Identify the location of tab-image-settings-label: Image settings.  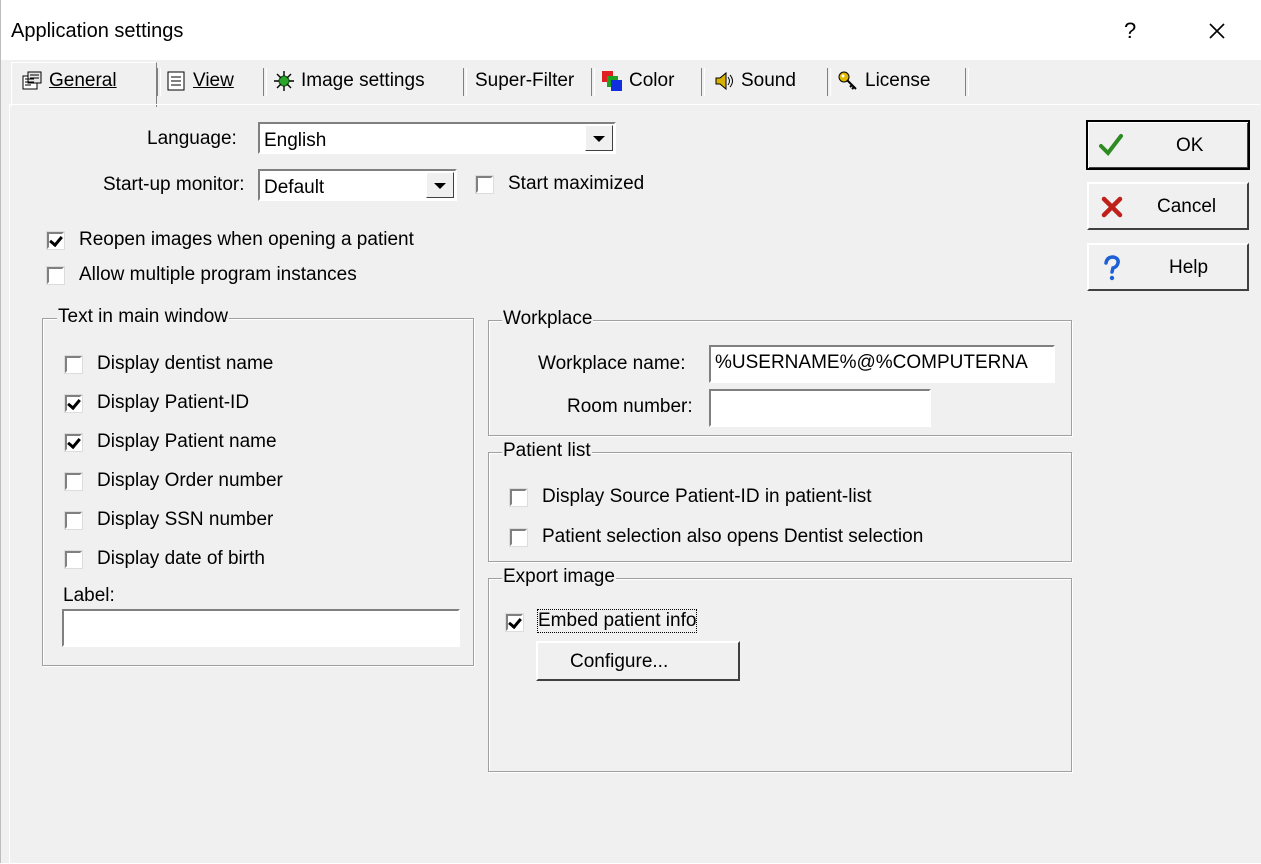
(363, 80).